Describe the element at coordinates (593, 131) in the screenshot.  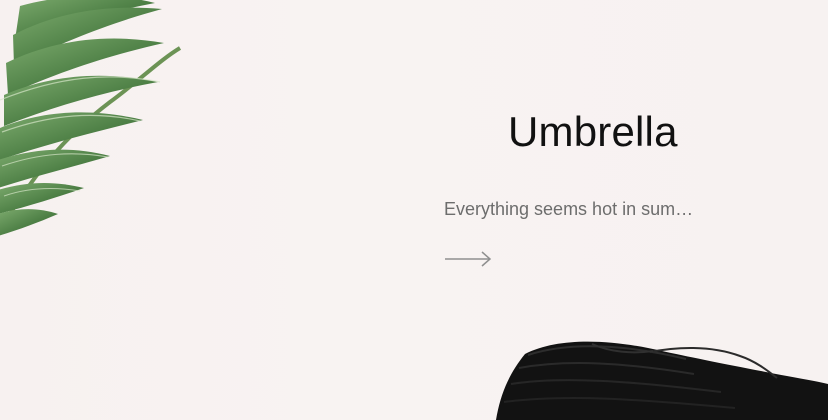
I see `hero-title: Umbrella` at that location.